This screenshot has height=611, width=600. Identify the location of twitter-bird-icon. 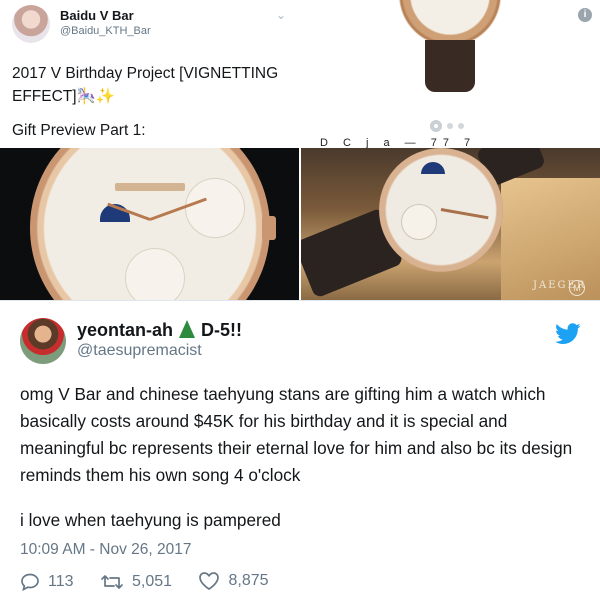
(568, 334).